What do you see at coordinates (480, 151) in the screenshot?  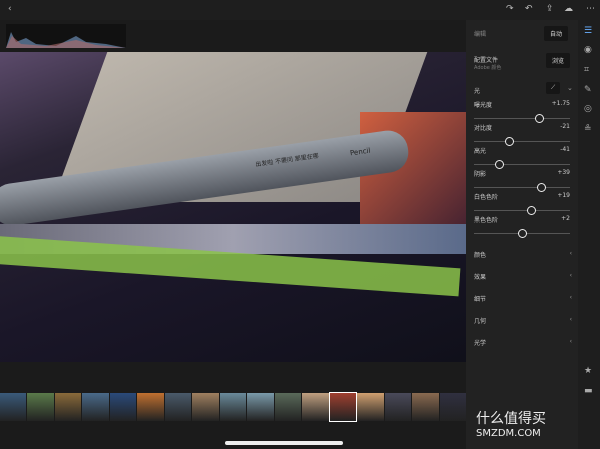 I see `slider-label: 高光` at bounding box center [480, 151].